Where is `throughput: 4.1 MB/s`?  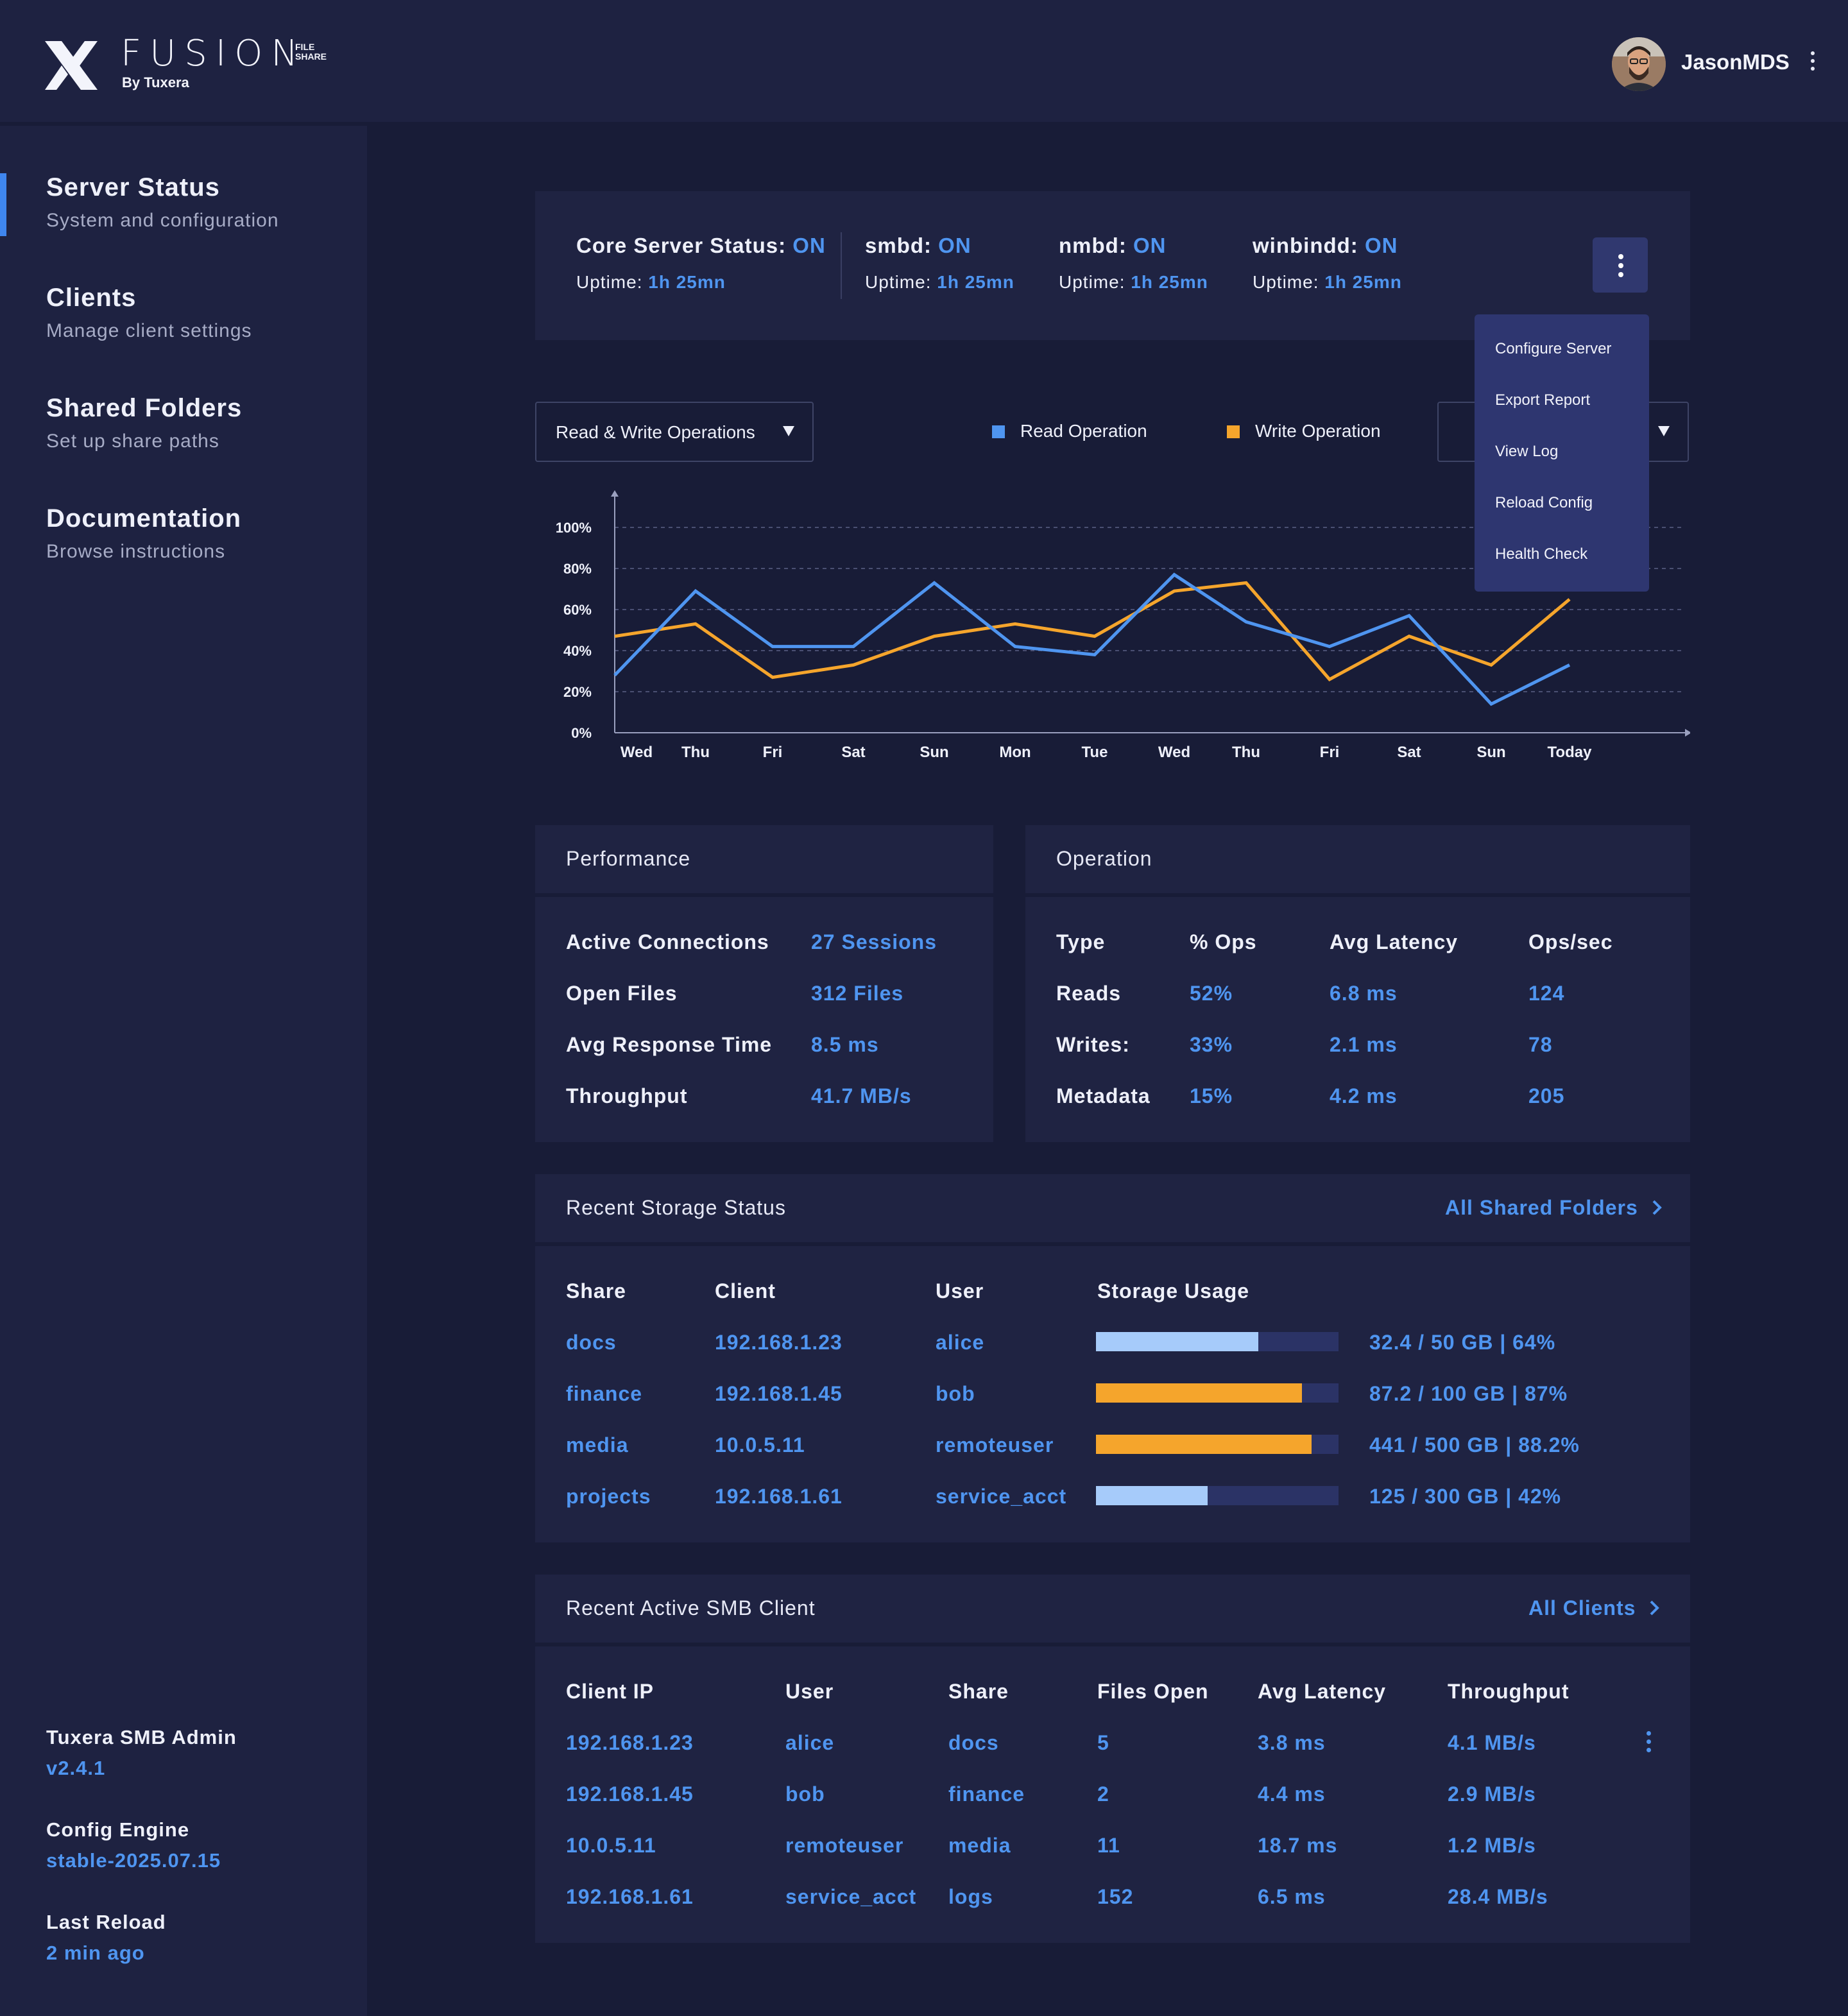 throughput: 4.1 MB/s is located at coordinates (1492, 1742).